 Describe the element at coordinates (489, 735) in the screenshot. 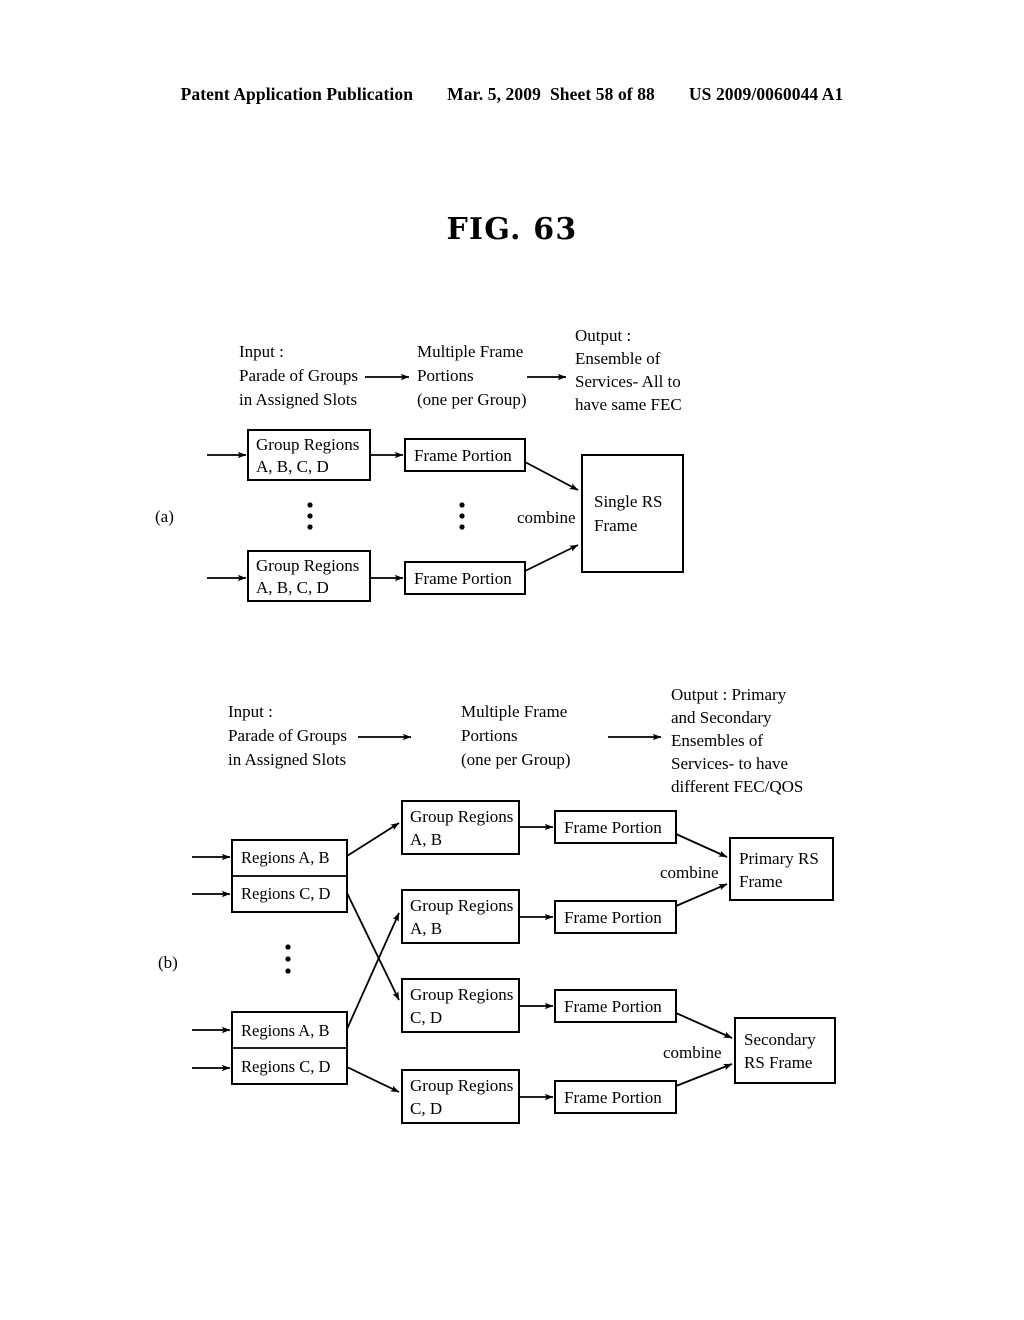

I see `part-b-middle-line-2: Portions` at that location.